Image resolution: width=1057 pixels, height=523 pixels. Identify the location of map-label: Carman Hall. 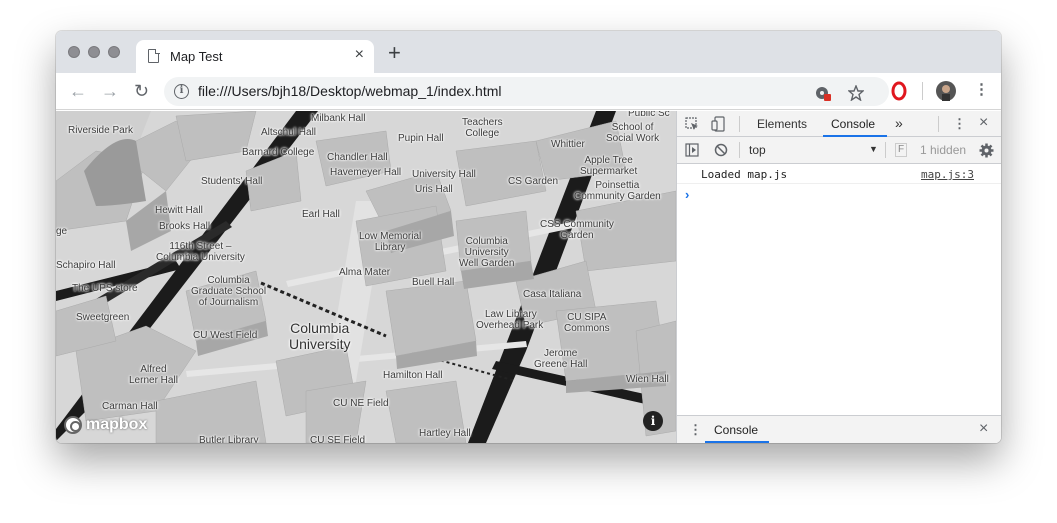
(130, 406).